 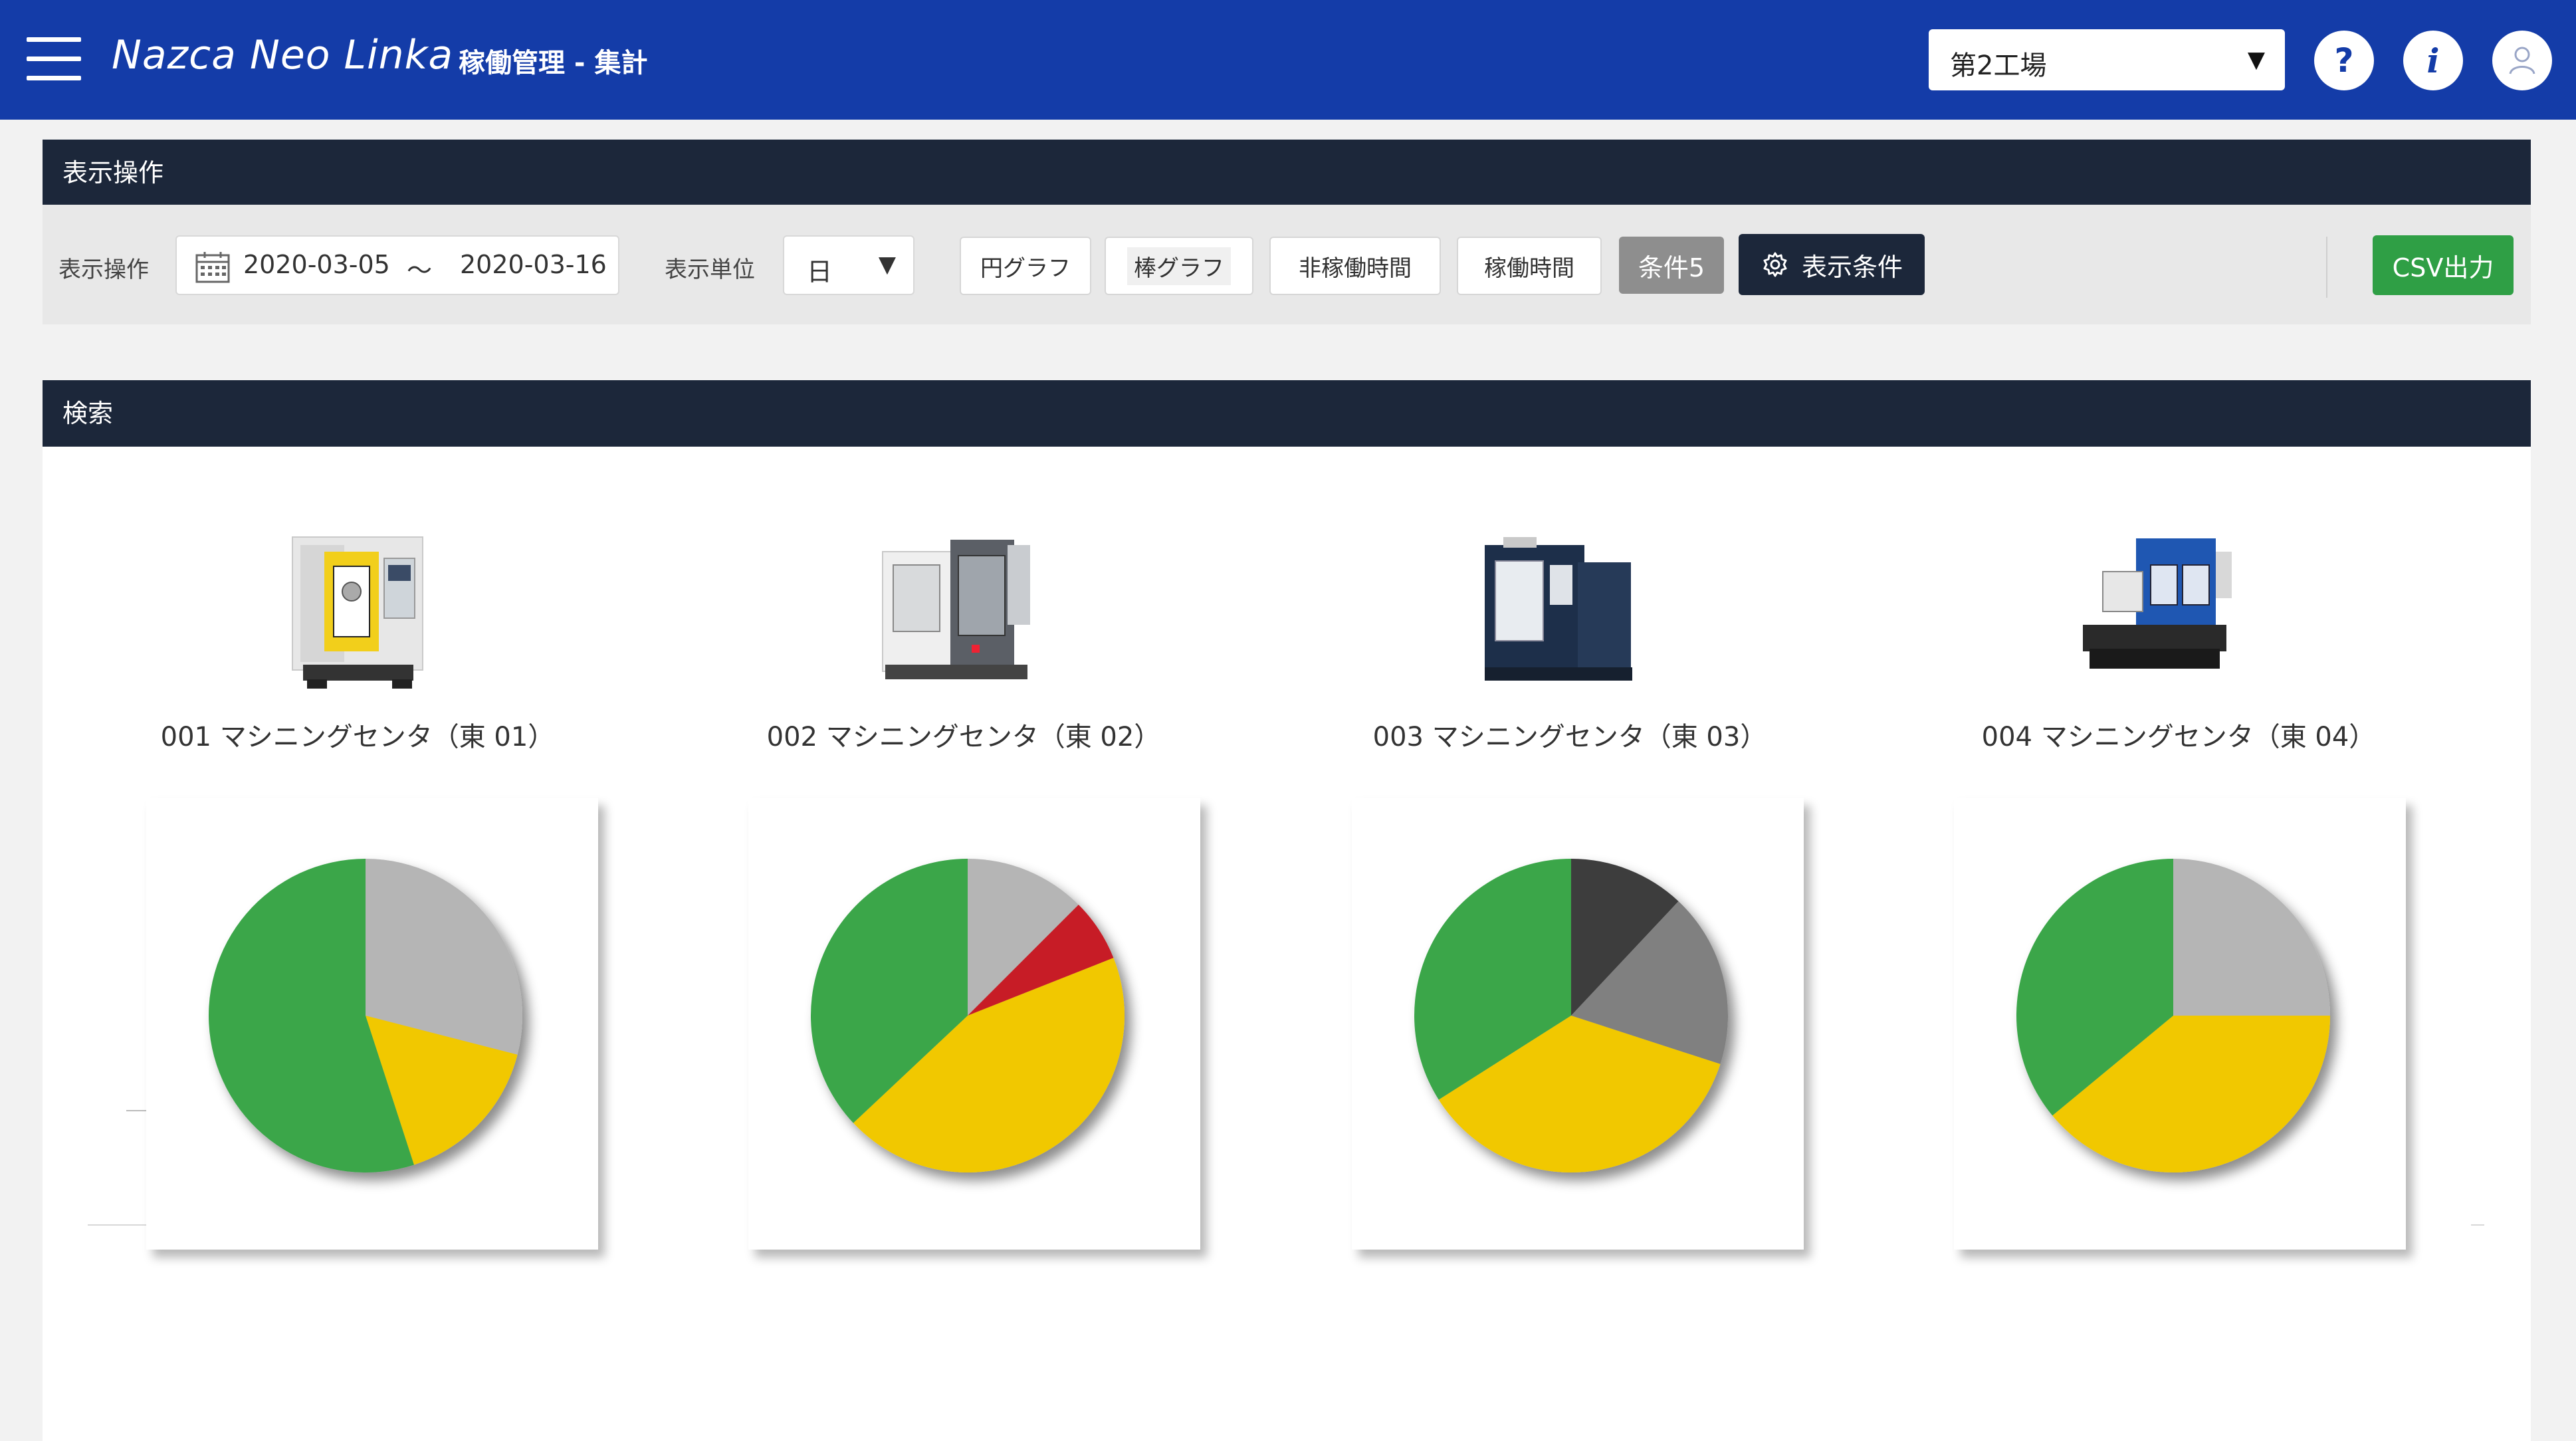 What do you see at coordinates (1998, 66) in the screenshot?
I see `factory-select-value: 第2工場` at bounding box center [1998, 66].